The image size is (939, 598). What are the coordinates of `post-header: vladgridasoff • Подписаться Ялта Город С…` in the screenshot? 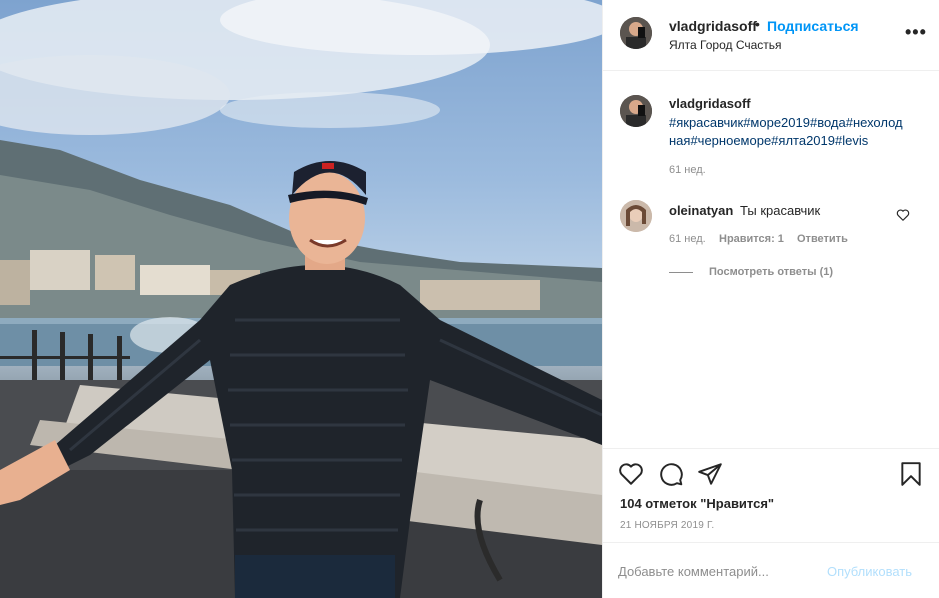 It's located at (771, 35).